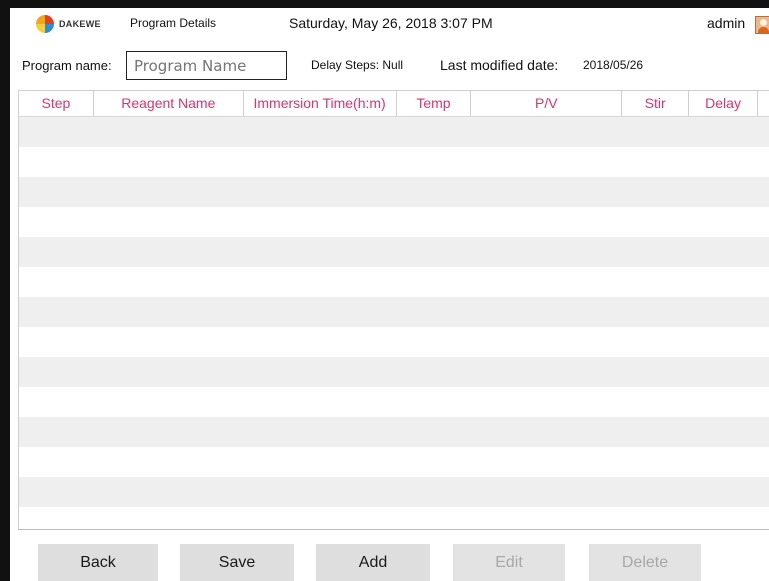  What do you see at coordinates (763, 103) in the screenshot?
I see `column-header-extra` at bounding box center [763, 103].